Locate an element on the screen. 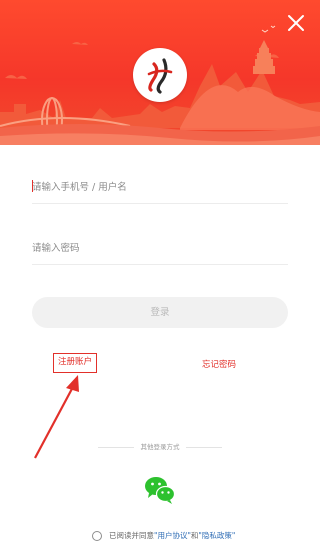 The height and width of the screenshot is (555, 320). close-icon is located at coordinates (296, 23).